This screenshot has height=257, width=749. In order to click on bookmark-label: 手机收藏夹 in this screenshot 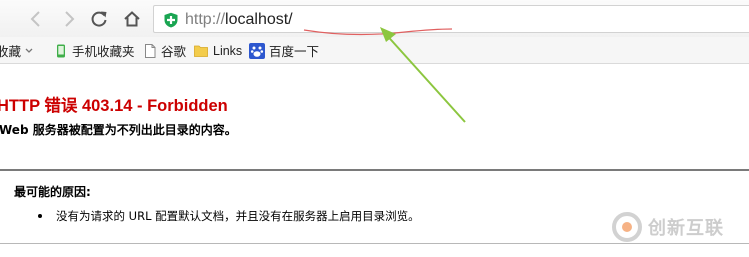, I will do `click(103, 52)`.